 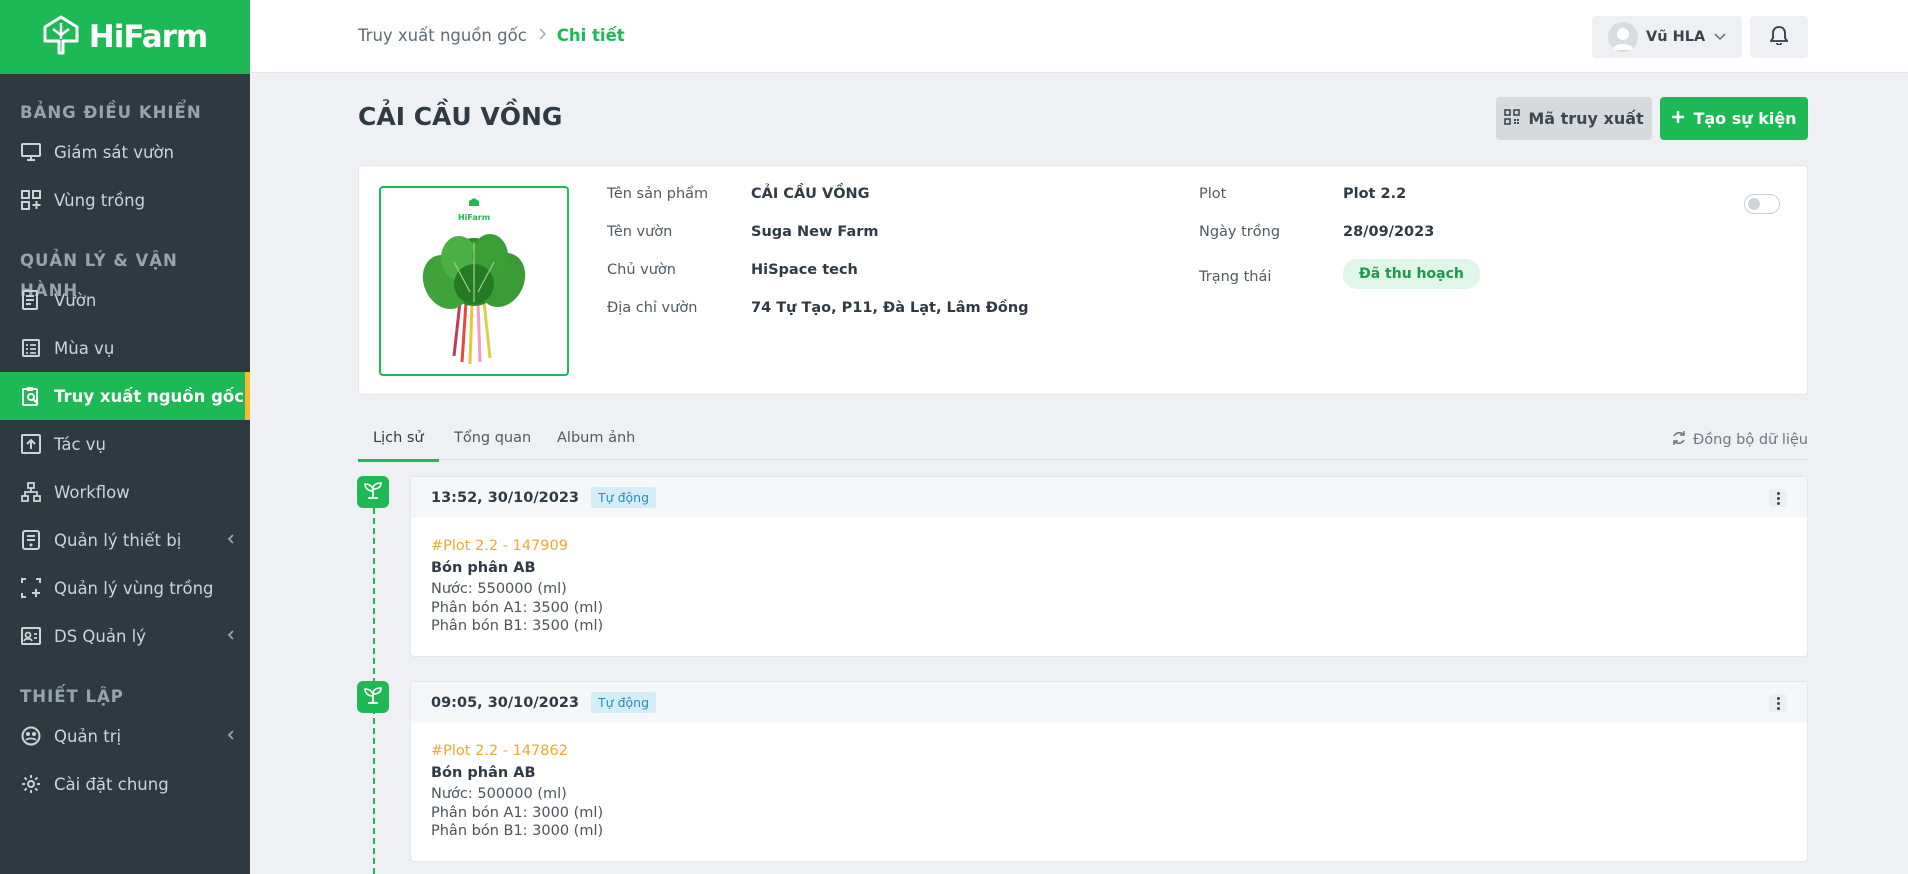 What do you see at coordinates (31, 492) in the screenshot?
I see `workflow-icon` at bounding box center [31, 492].